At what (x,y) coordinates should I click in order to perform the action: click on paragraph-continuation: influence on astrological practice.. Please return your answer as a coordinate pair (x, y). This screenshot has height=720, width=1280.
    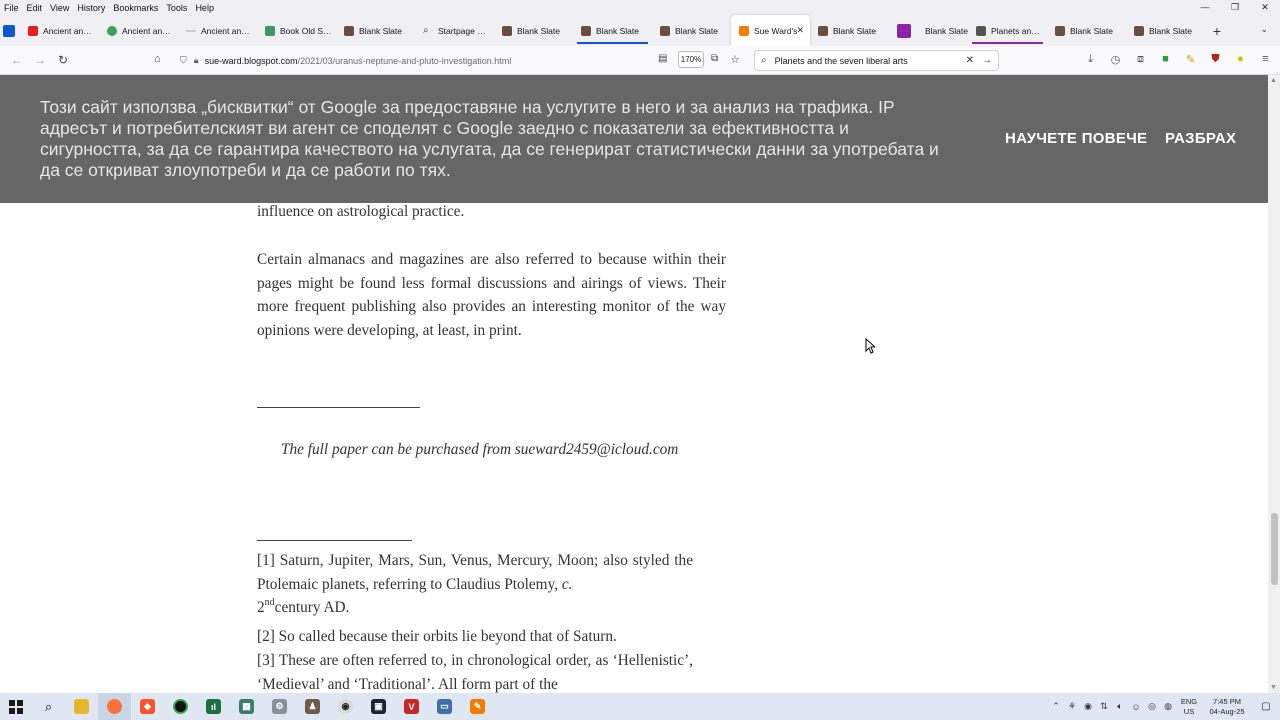
    Looking at the image, I should click on (361, 211).